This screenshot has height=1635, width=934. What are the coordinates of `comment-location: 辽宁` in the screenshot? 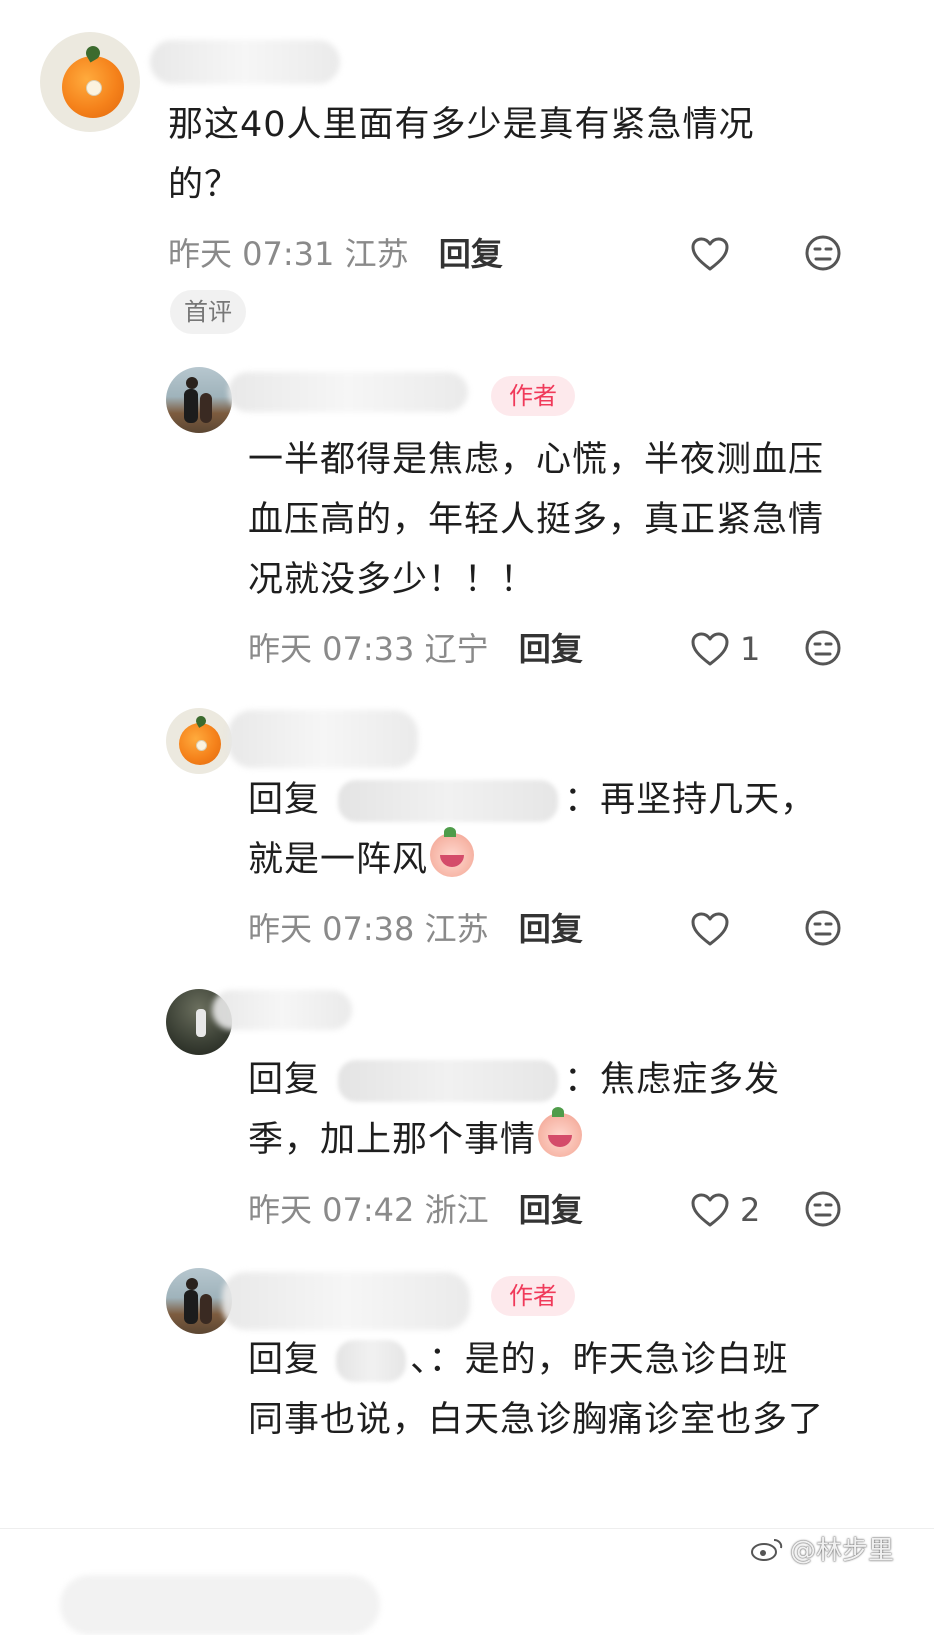 It's located at (456, 649).